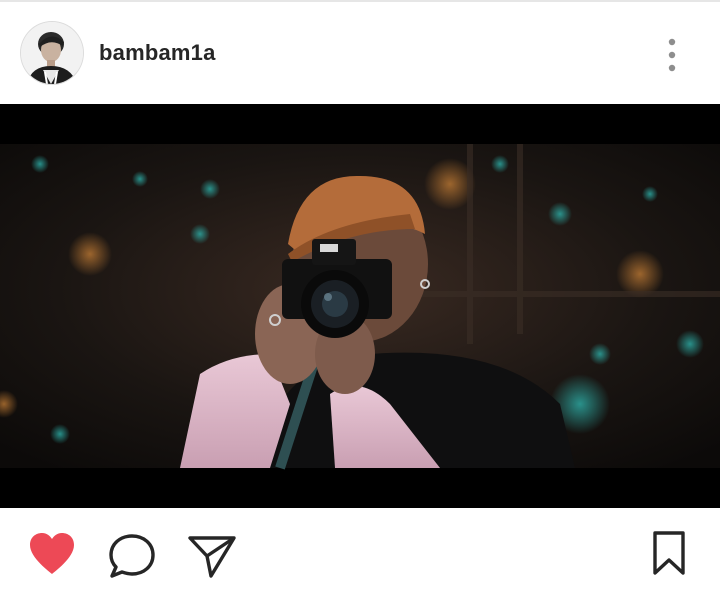  I want to click on comment-button, so click(133, 556).